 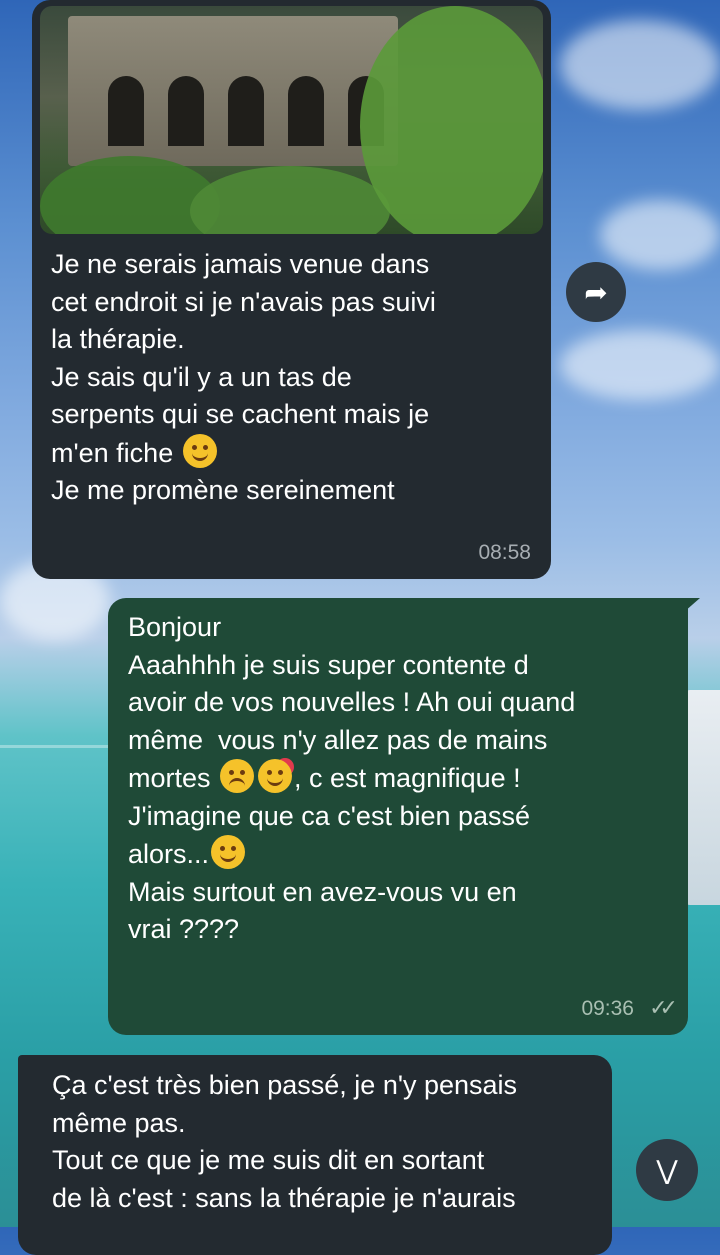 What do you see at coordinates (329, 815) in the screenshot?
I see `message-line: J'imagine que ca c'est bien passé` at bounding box center [329, 815].